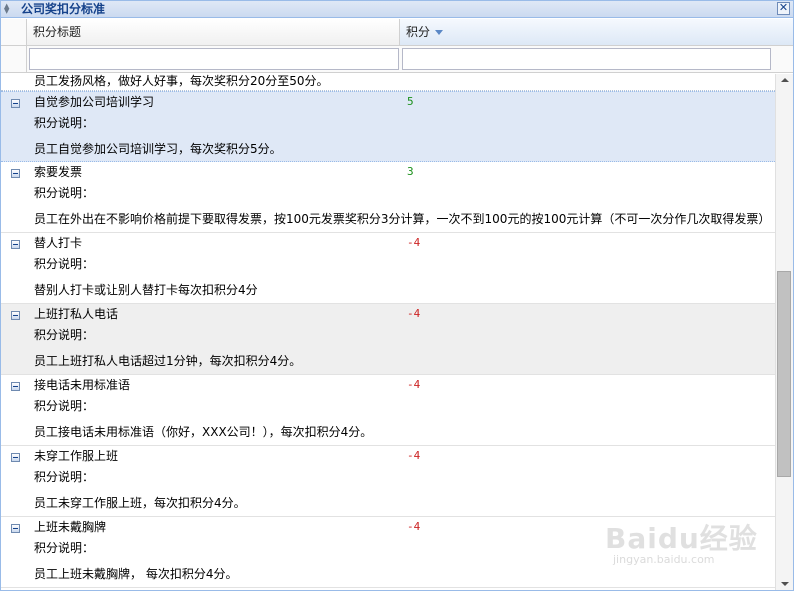 Image resolution: width=794 pixels, height=591 pixels. Describe the element at coordinates (140, 503) in the screenshot. I see `row-description: 员工未穿工作服上班，每次扣积分4分。` at that location.